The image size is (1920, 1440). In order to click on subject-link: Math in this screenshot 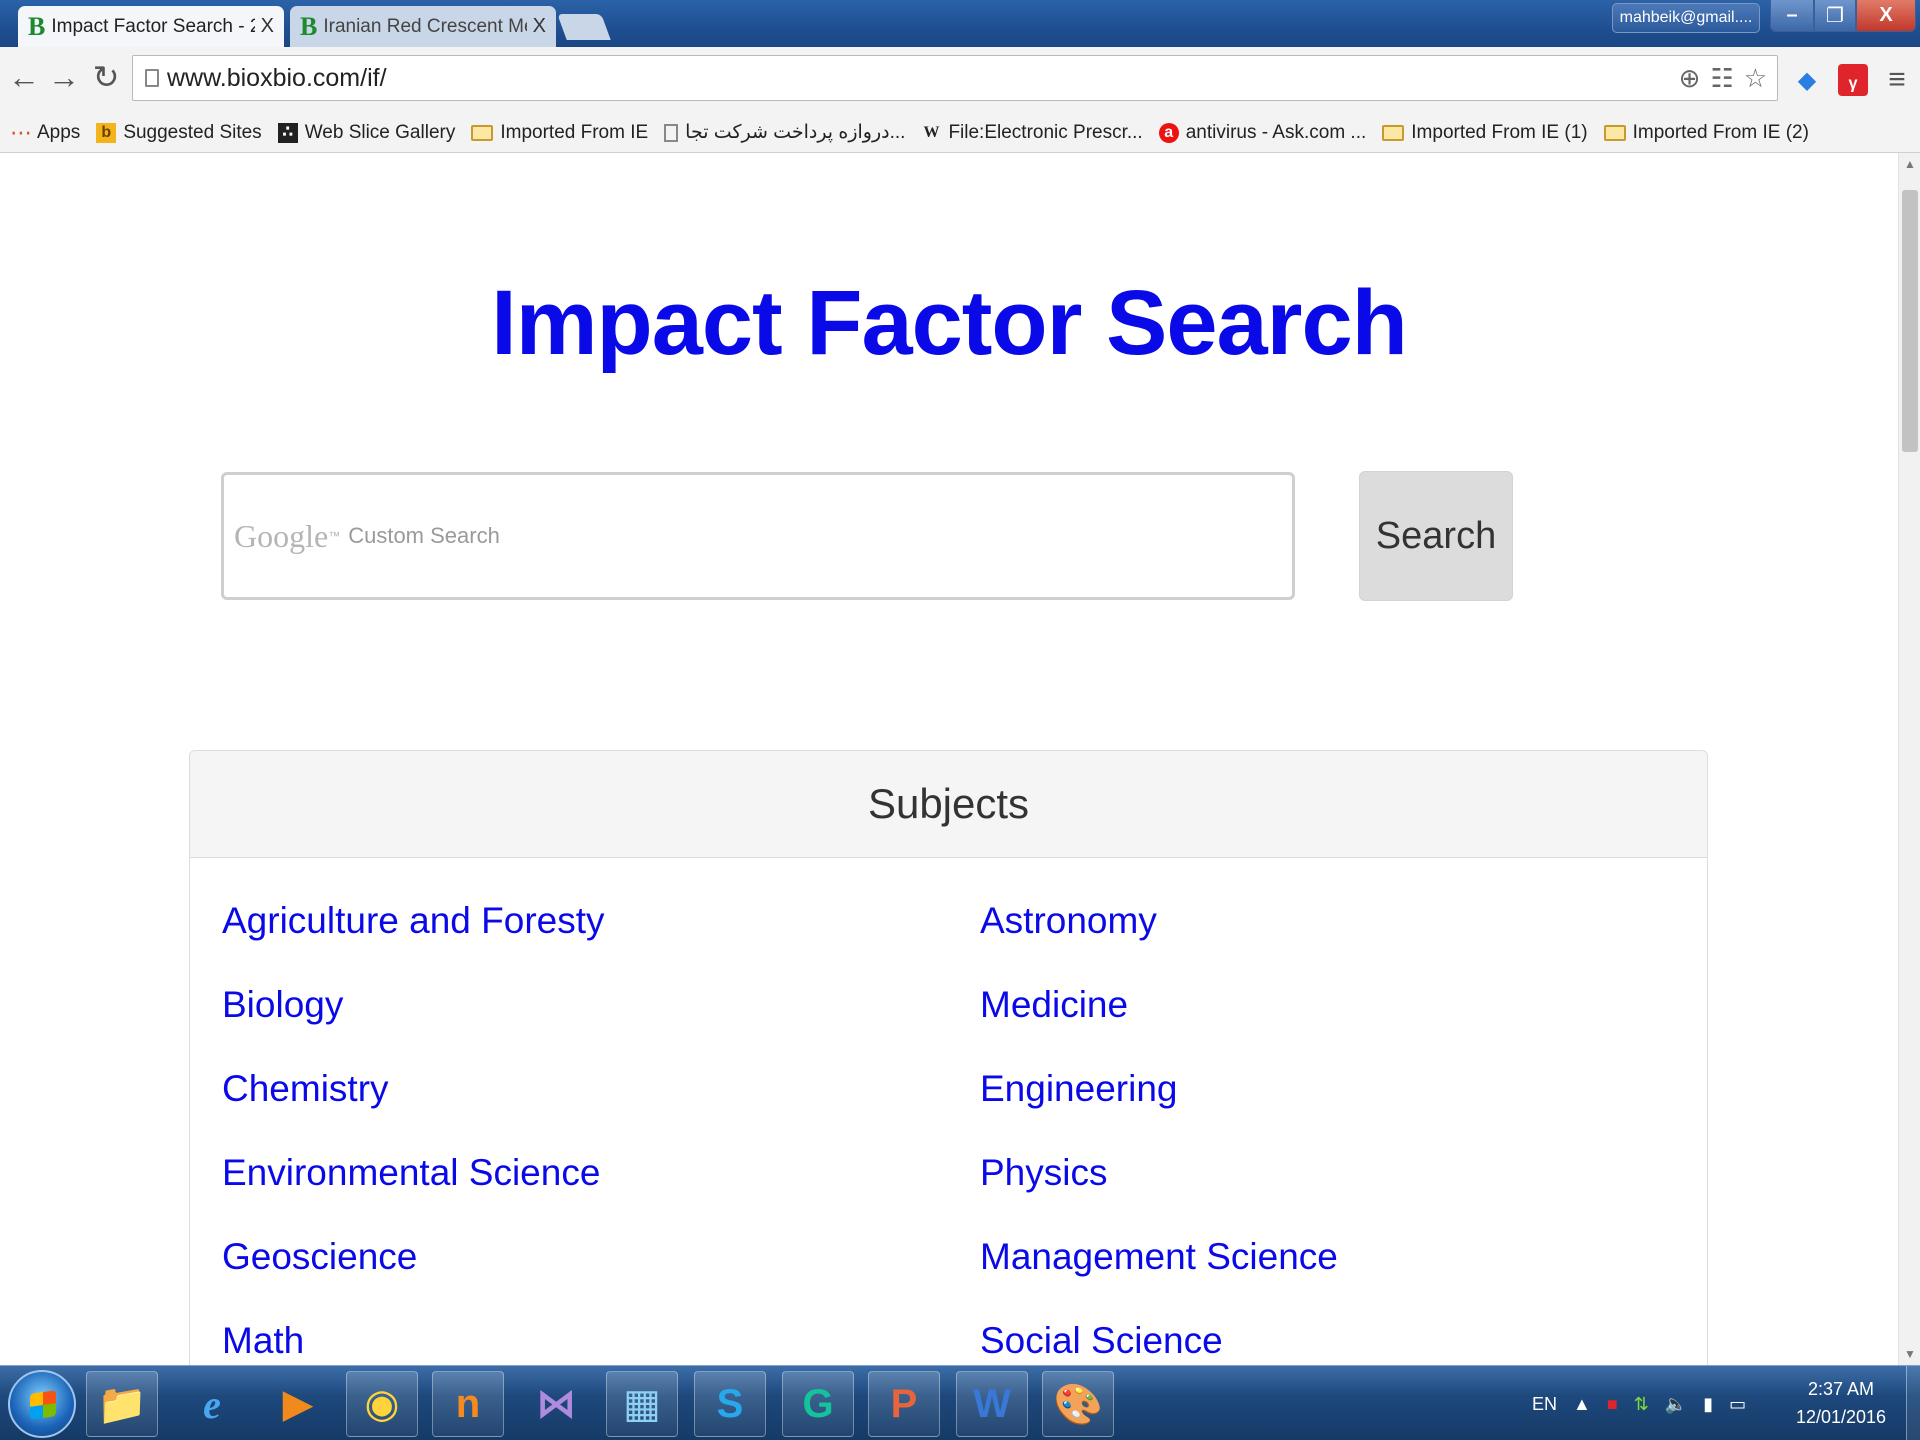, I will do `click(263, 1341)`.